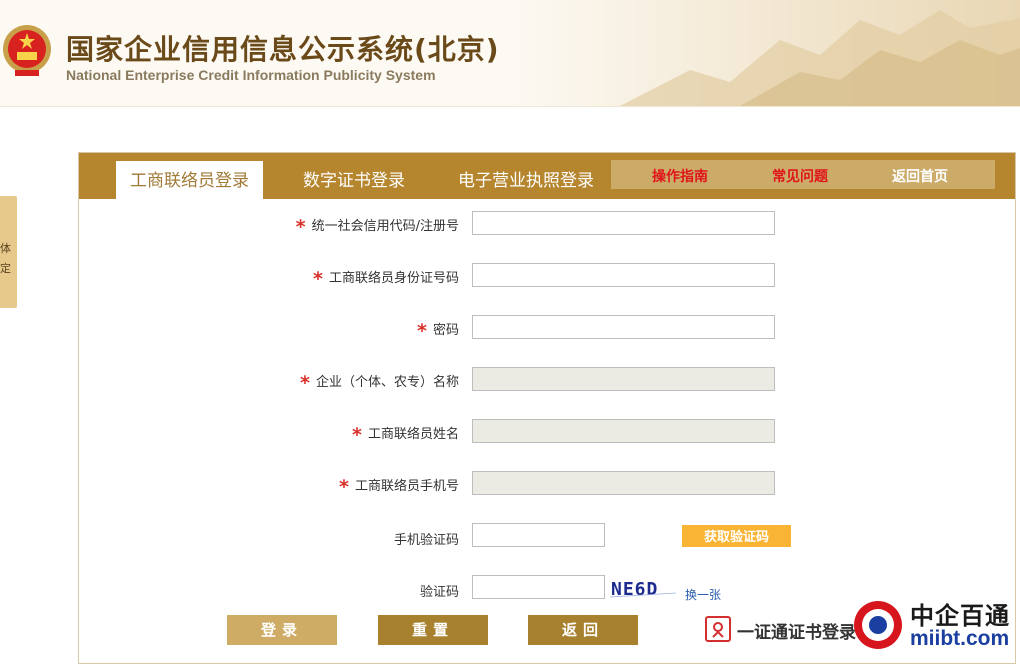 The height and width of the screenshot is (664, 1020). I want to click on side-tab-text: 体, so click(5, 248).